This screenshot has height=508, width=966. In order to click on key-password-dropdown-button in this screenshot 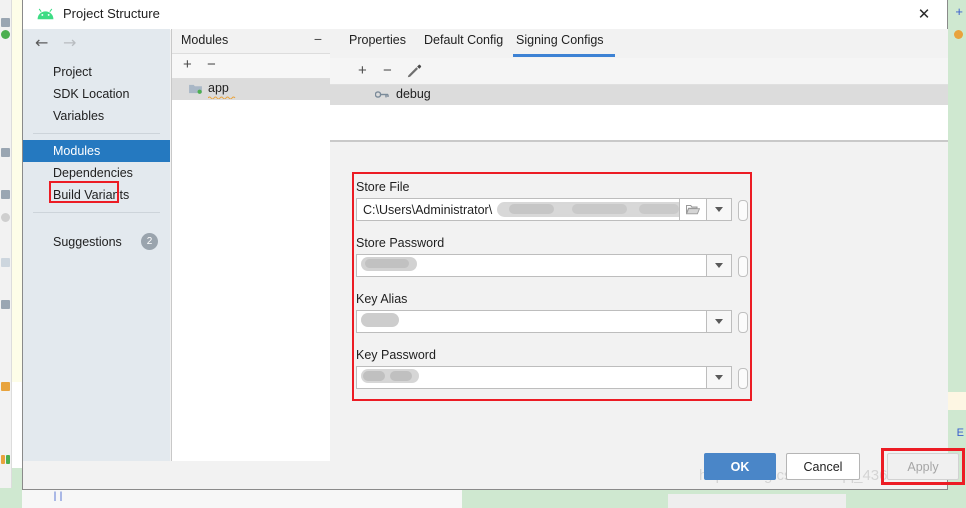, I will do `click(719, 377)`.